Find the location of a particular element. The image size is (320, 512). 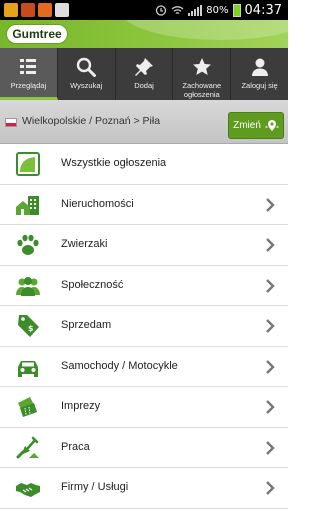

tickets-icon is located at coordinates (27, 407).